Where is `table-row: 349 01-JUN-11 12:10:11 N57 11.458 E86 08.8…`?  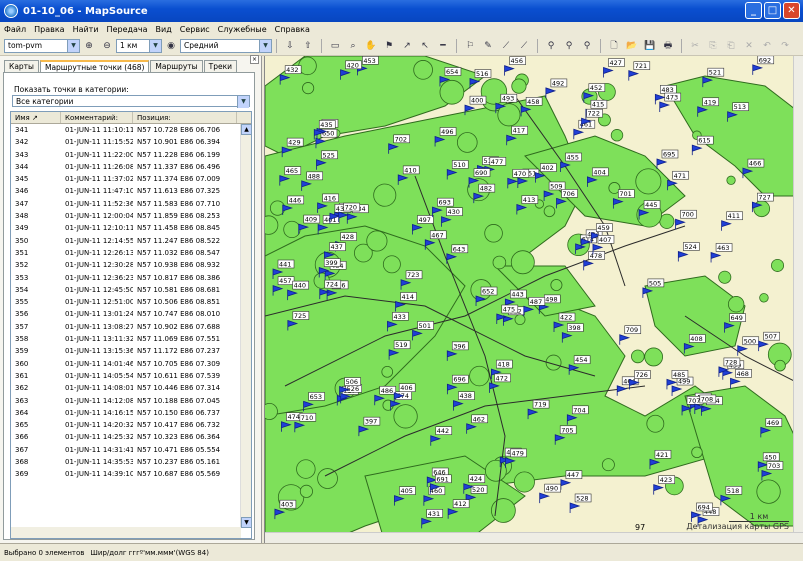
table-row: 349 01-JUN-11 12:10:11 N57 11.458 E86 08.8… is located at coordinates (131, 228).